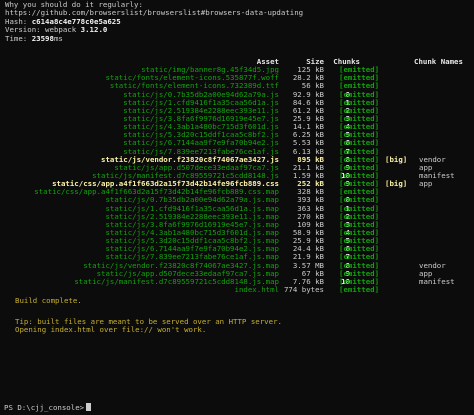 This screenshot has height=415, width=474. Describe the element at coordinates (257, 289) in the screenshot. I see `asset-name: index.html` at that location.